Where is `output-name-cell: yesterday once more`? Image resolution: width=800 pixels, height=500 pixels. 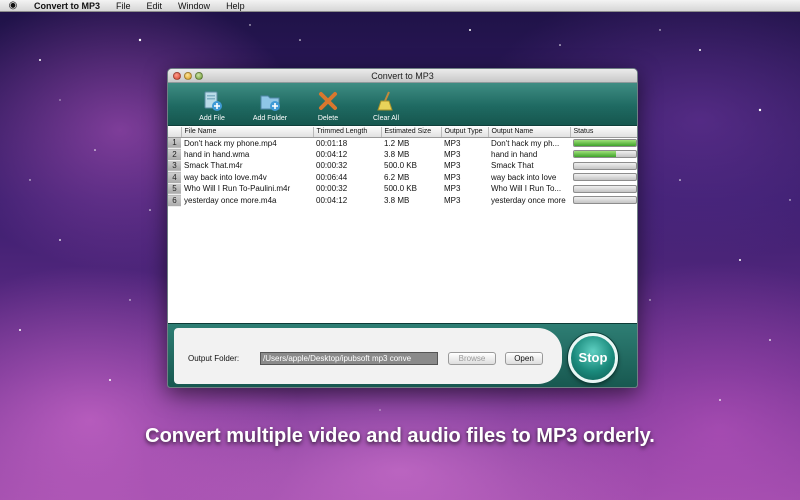
output-name-cell: yesterday once more is located at coordinates (528, 200).